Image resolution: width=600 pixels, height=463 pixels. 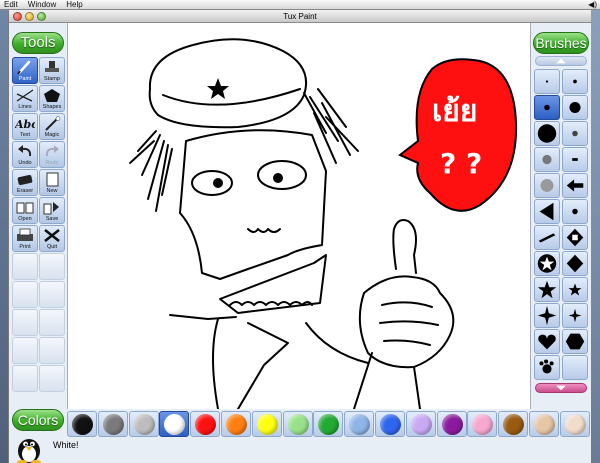 I want to click on brush-heart, so click(x=547, y=341).